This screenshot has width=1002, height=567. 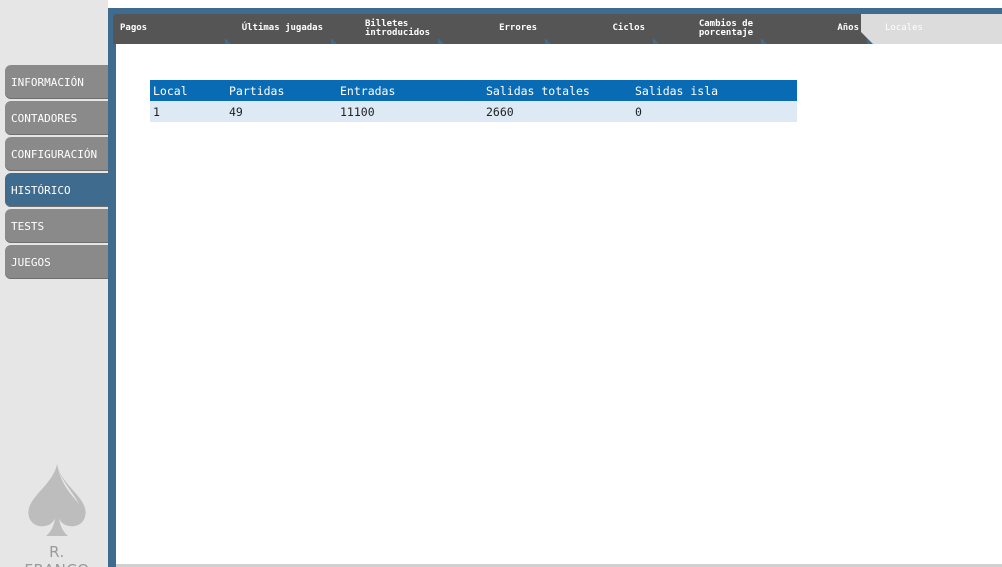 What do you see at coordinates (811, 29) in the screenshot?
I see `tab-anos: Años` at bounding box center [811, 29].